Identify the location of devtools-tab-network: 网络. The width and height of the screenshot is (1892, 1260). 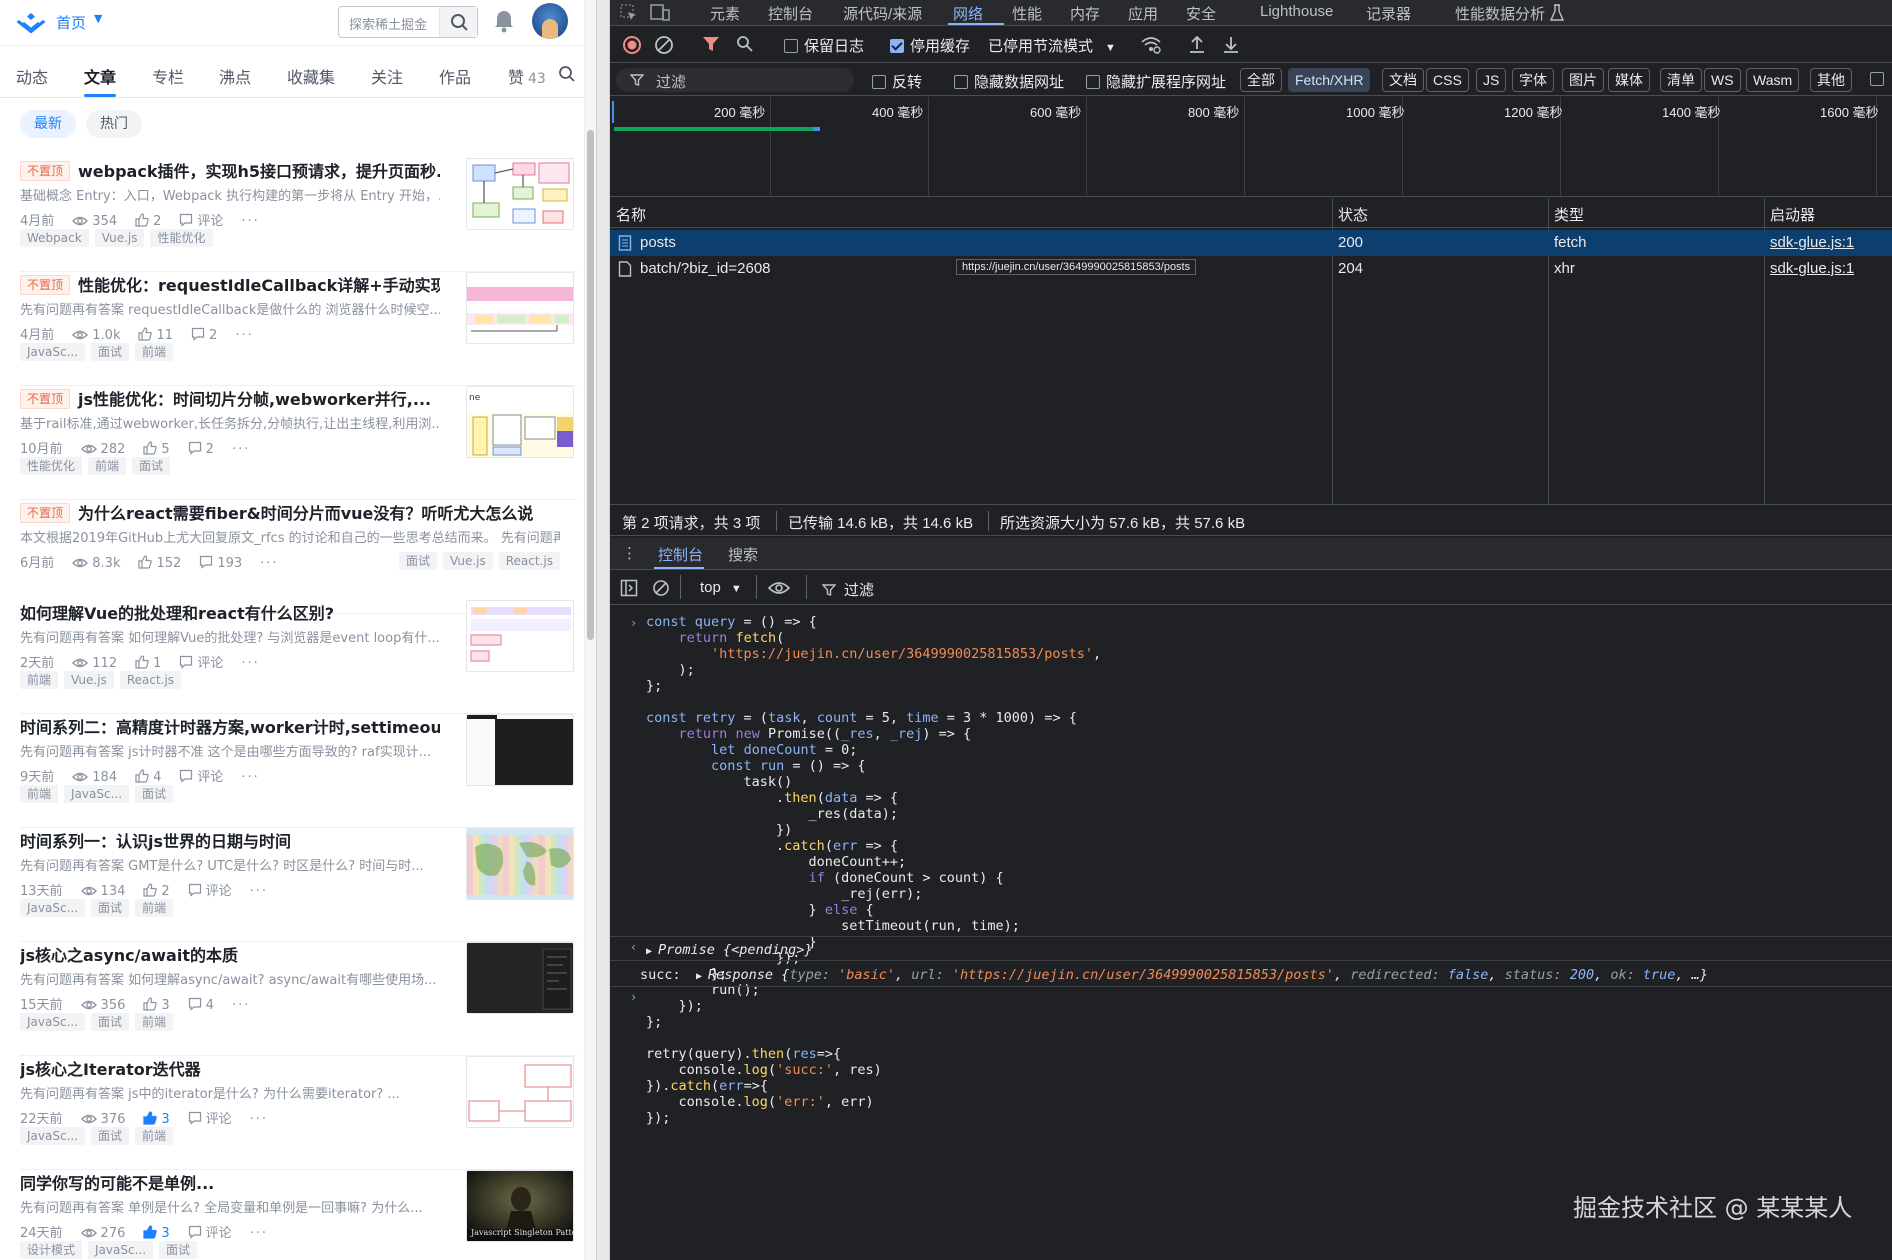
(968, 13).